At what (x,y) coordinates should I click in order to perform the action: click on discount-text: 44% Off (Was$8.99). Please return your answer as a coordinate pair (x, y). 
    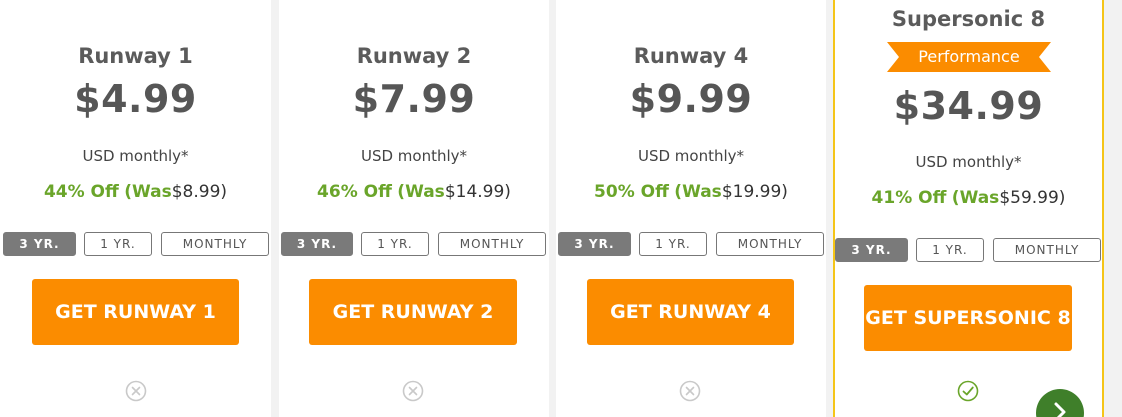
    Looking at the image, I should click on (135, 192).